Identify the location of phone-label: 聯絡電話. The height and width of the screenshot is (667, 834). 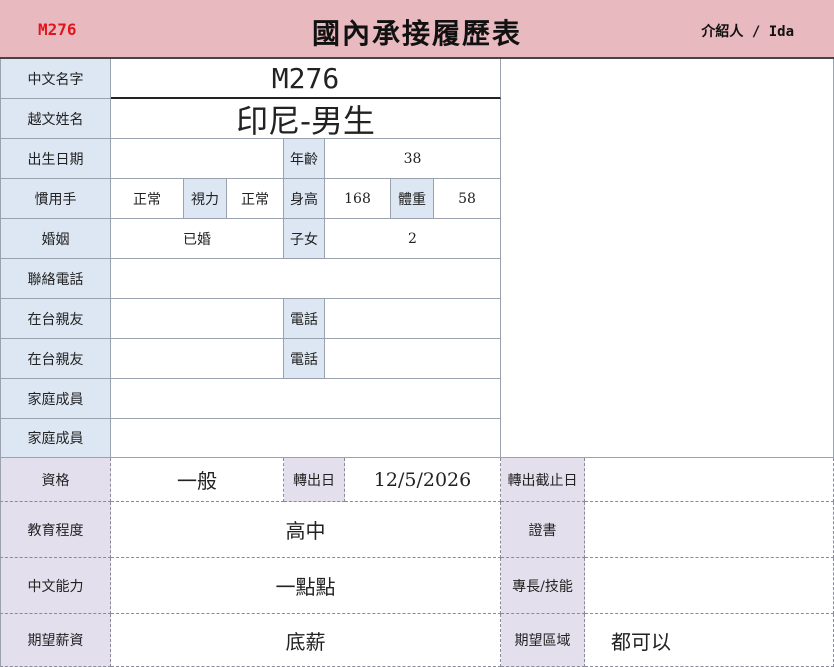
(55, 279).